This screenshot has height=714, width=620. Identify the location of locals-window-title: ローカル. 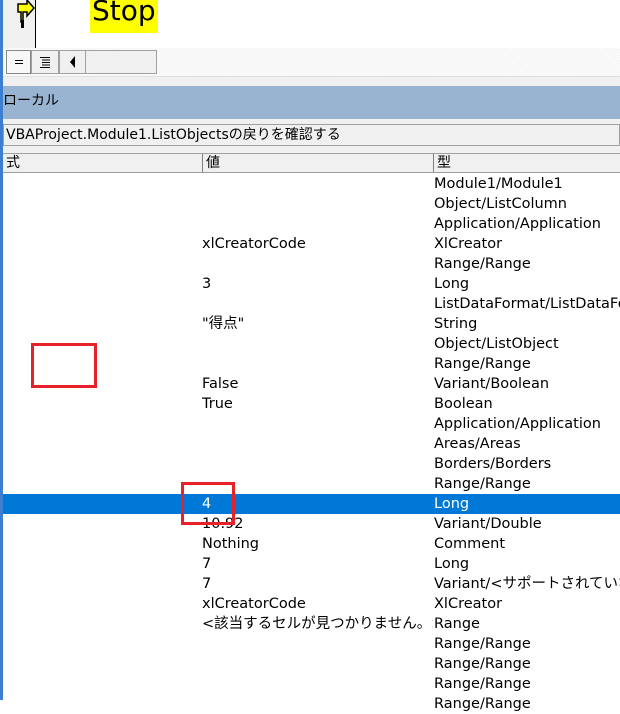
(31, 101).